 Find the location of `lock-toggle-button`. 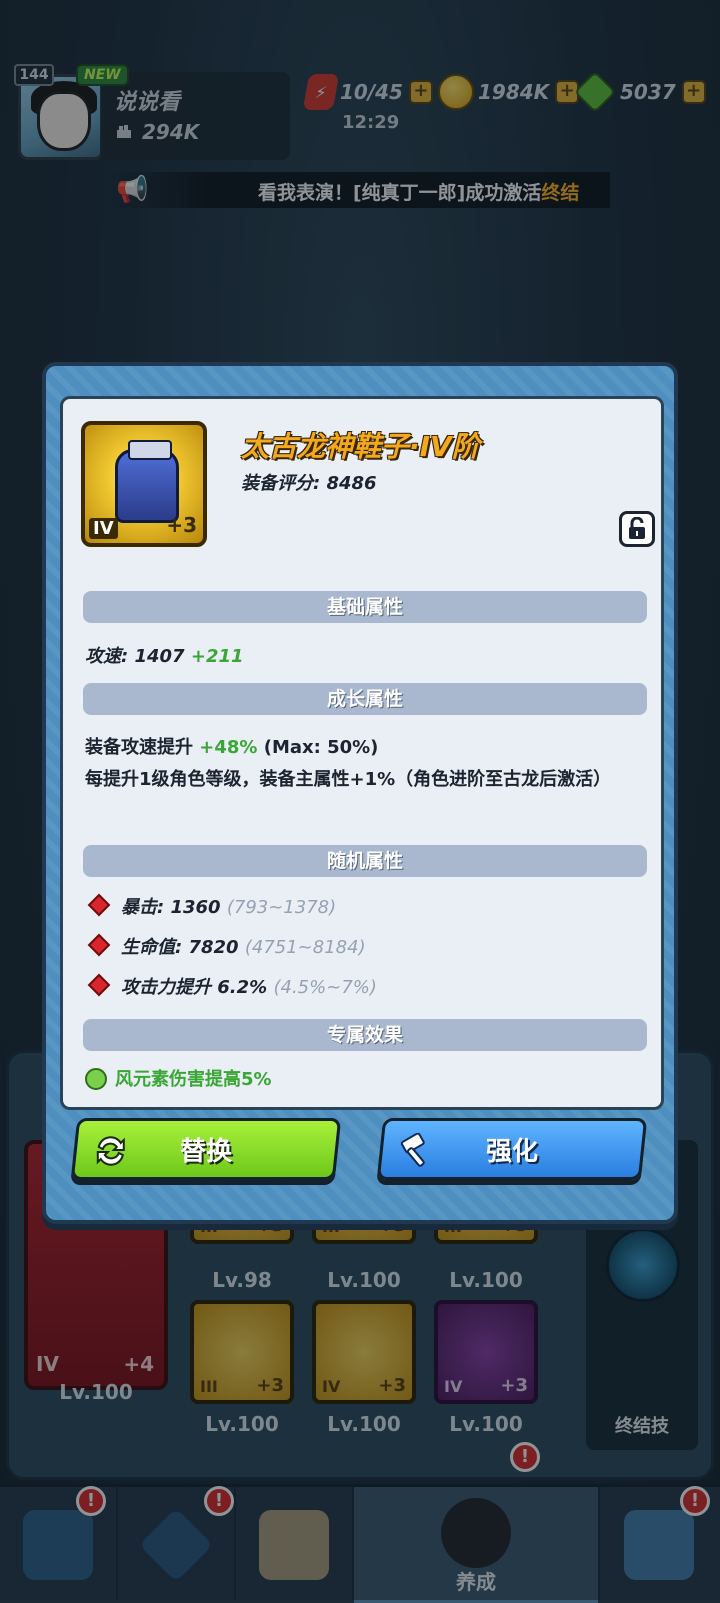

lock-toggle-button is located at coordinates (637, 529).